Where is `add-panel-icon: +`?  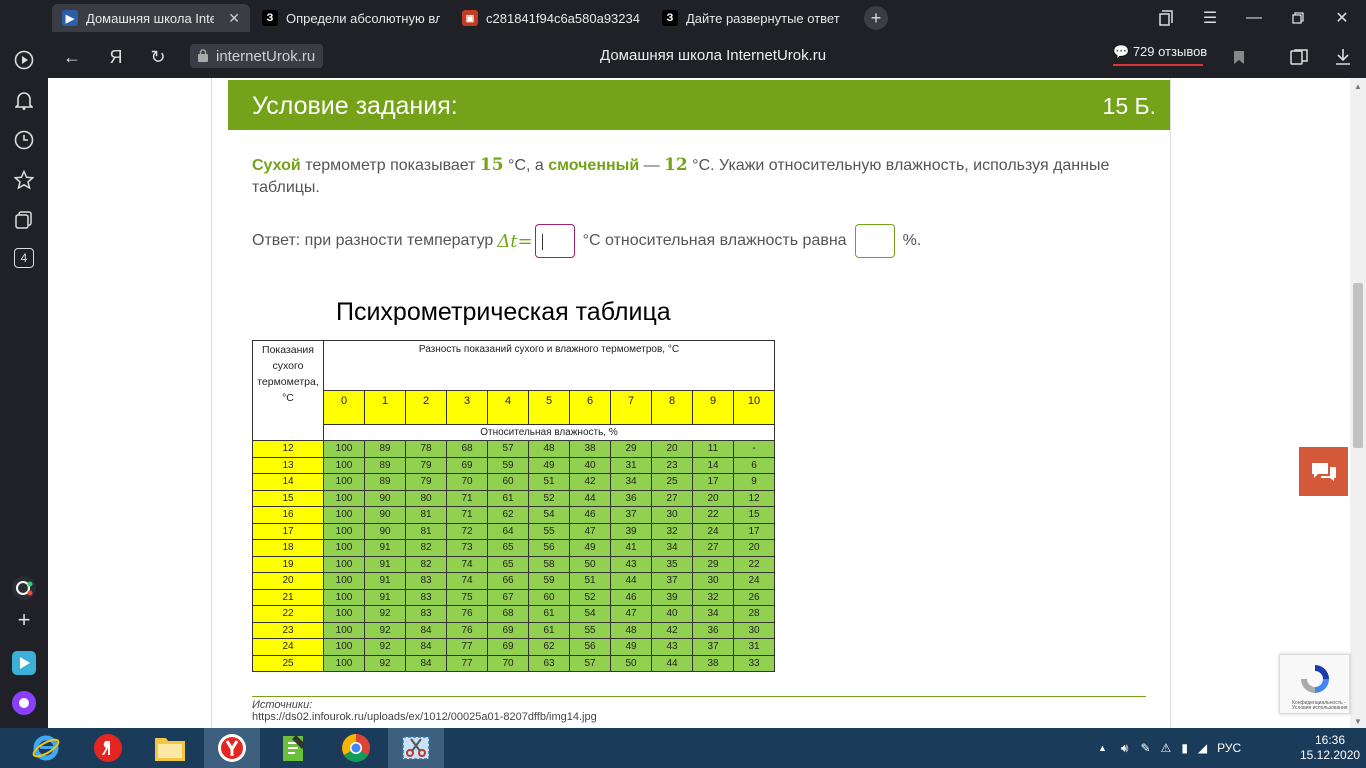 add-panel-icon: + is located at coordinates (24, 619).